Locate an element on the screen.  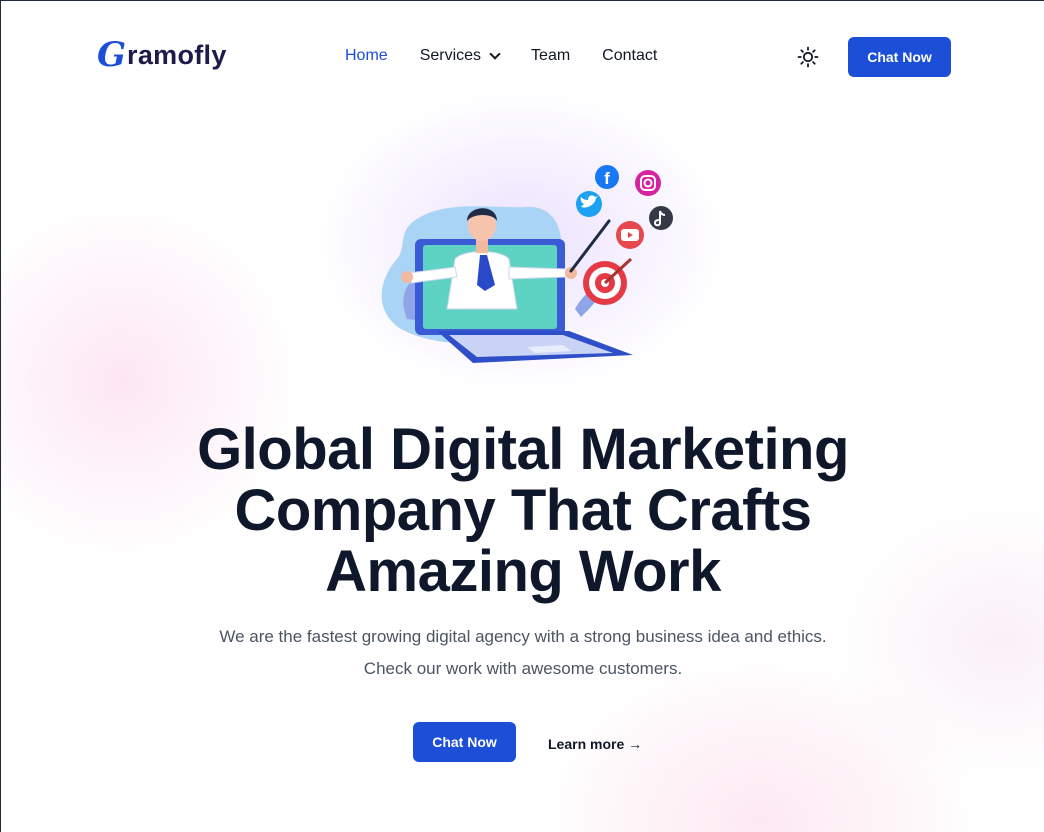
nav-label: Contact is located at coordinates (630, 55).